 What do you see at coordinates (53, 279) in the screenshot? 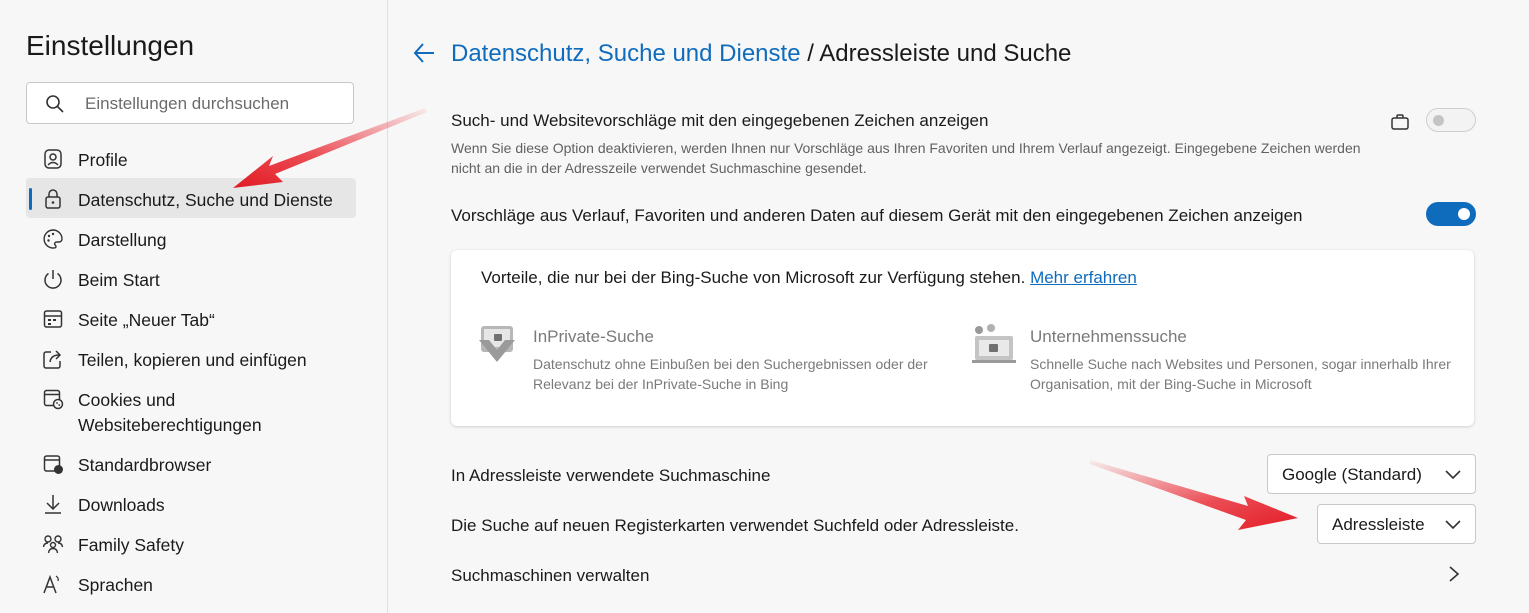
I see `power-icon` at bounding box center [53, 279].